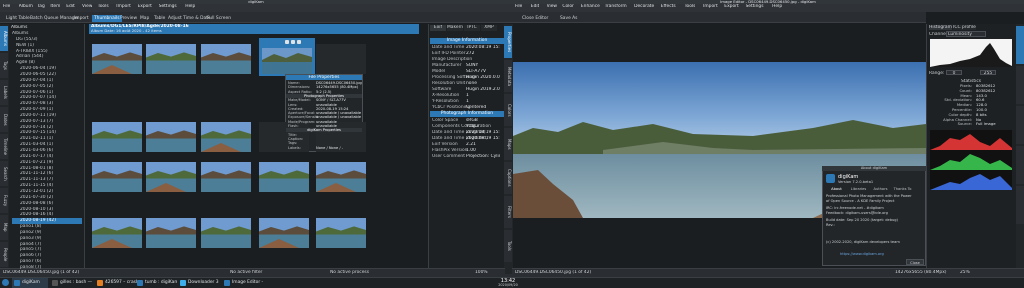 The image size is (1024, 288). Describe the element at coordinates (644, 6) in the screenshot. I see `editor-menu-decorate: Decorate` at that location.